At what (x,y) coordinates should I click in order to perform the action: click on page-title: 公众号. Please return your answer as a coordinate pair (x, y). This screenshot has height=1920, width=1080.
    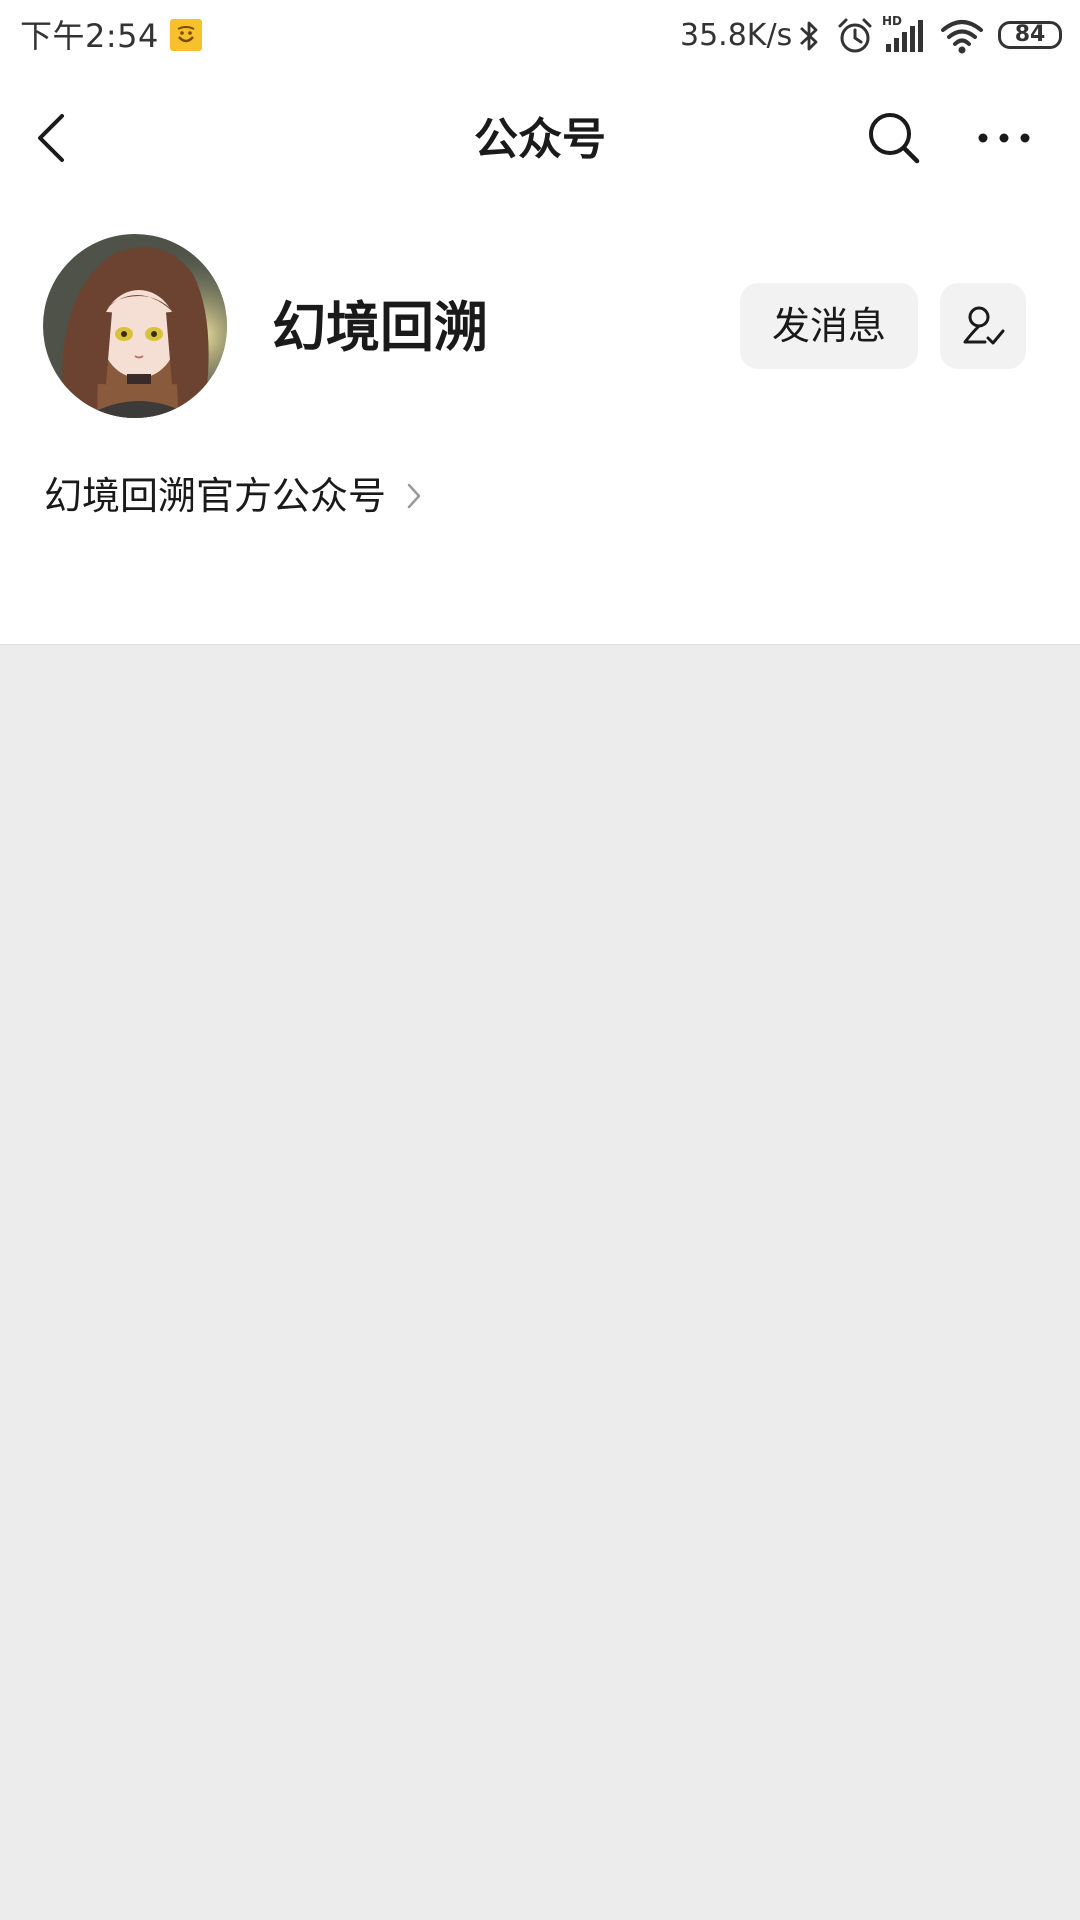
    Looking at the image, I should click on (540, 139).